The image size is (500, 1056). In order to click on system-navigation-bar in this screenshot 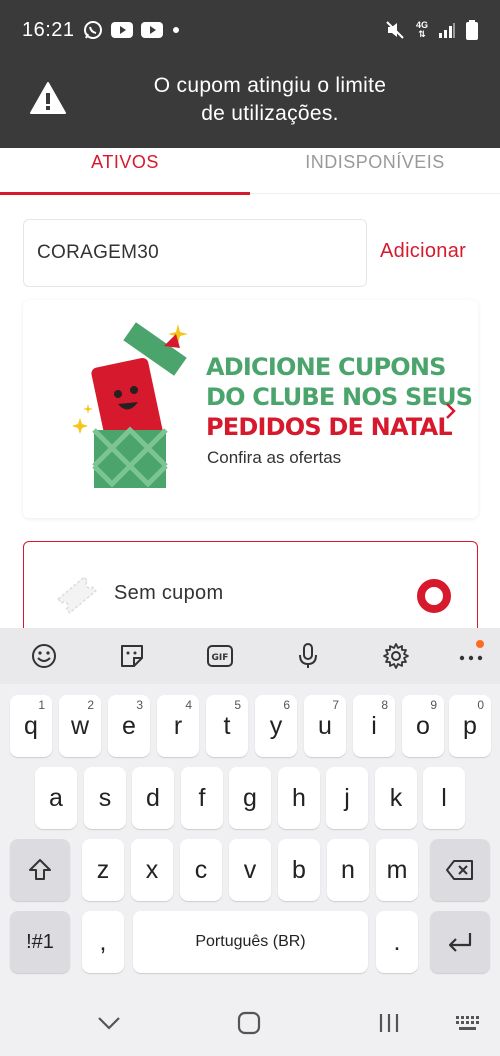, I will do `click(250, 1023)`.